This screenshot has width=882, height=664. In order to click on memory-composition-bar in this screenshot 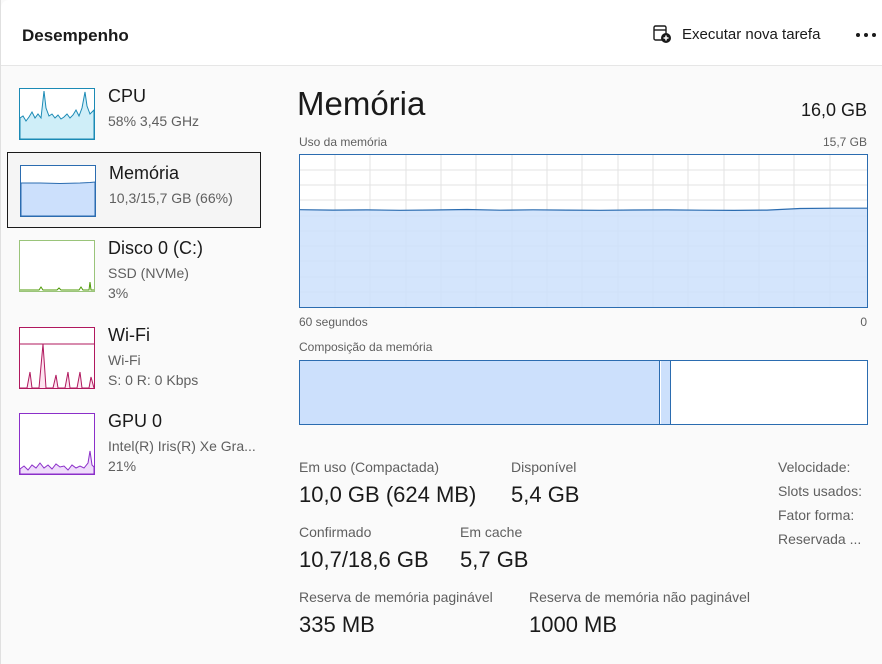, I will do `click(583, 392)`.